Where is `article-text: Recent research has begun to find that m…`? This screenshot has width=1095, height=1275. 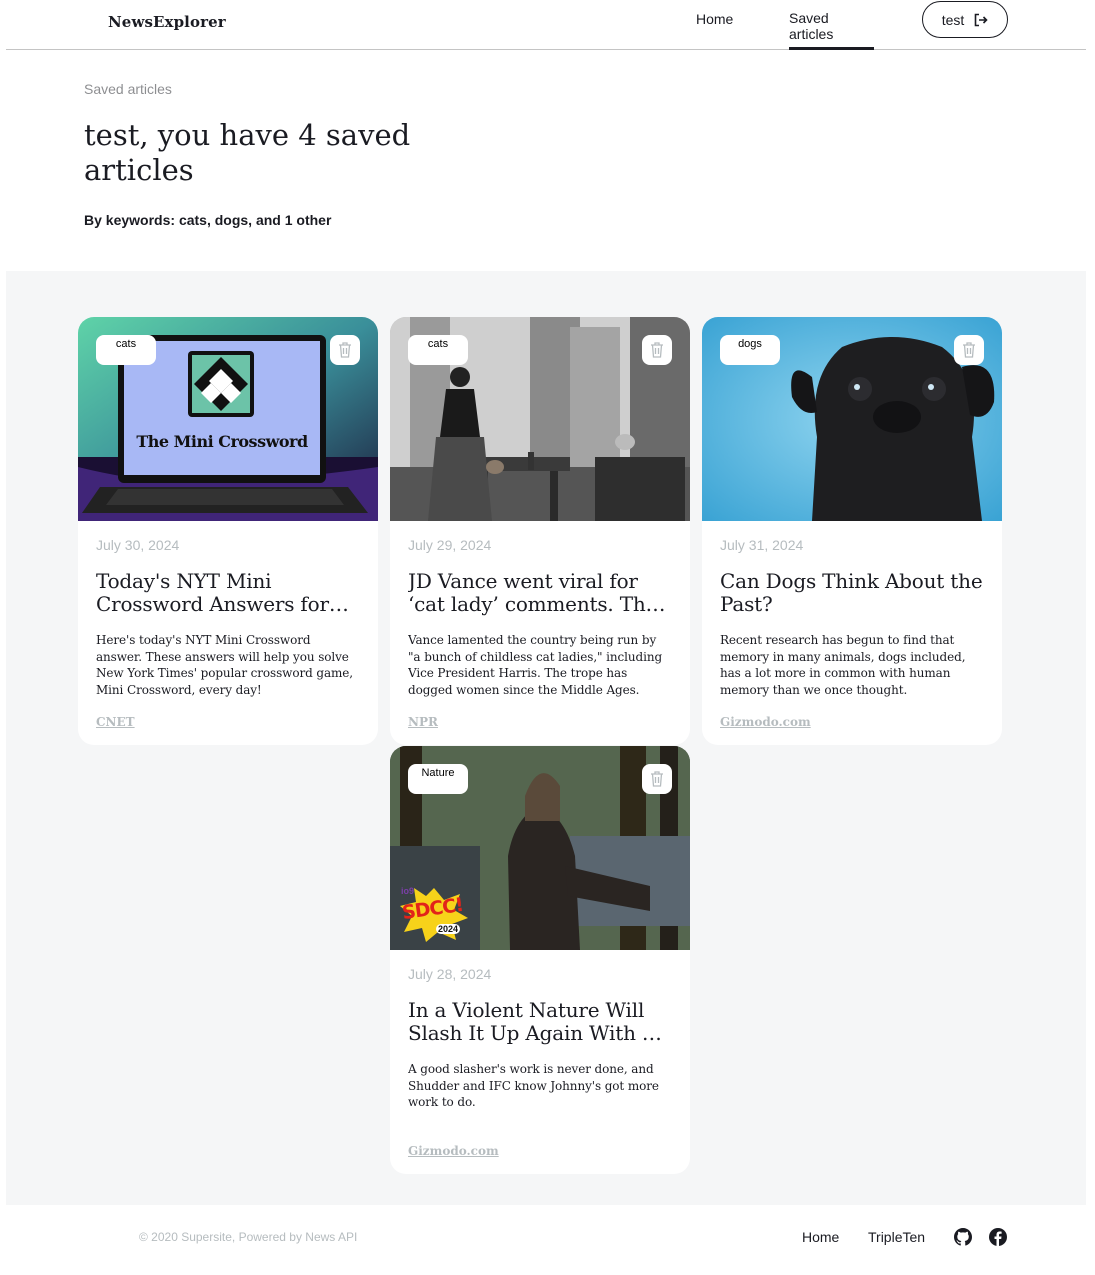
article-text: Recent research has begun to find that m… is located at coordinates (843, 665).